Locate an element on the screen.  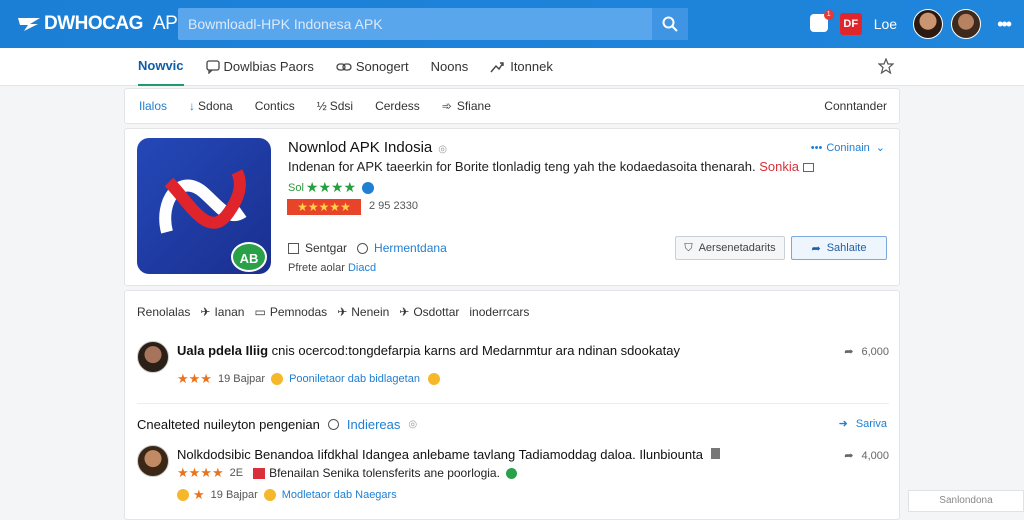
app-icon: AB is located at coordinates (204, 206).